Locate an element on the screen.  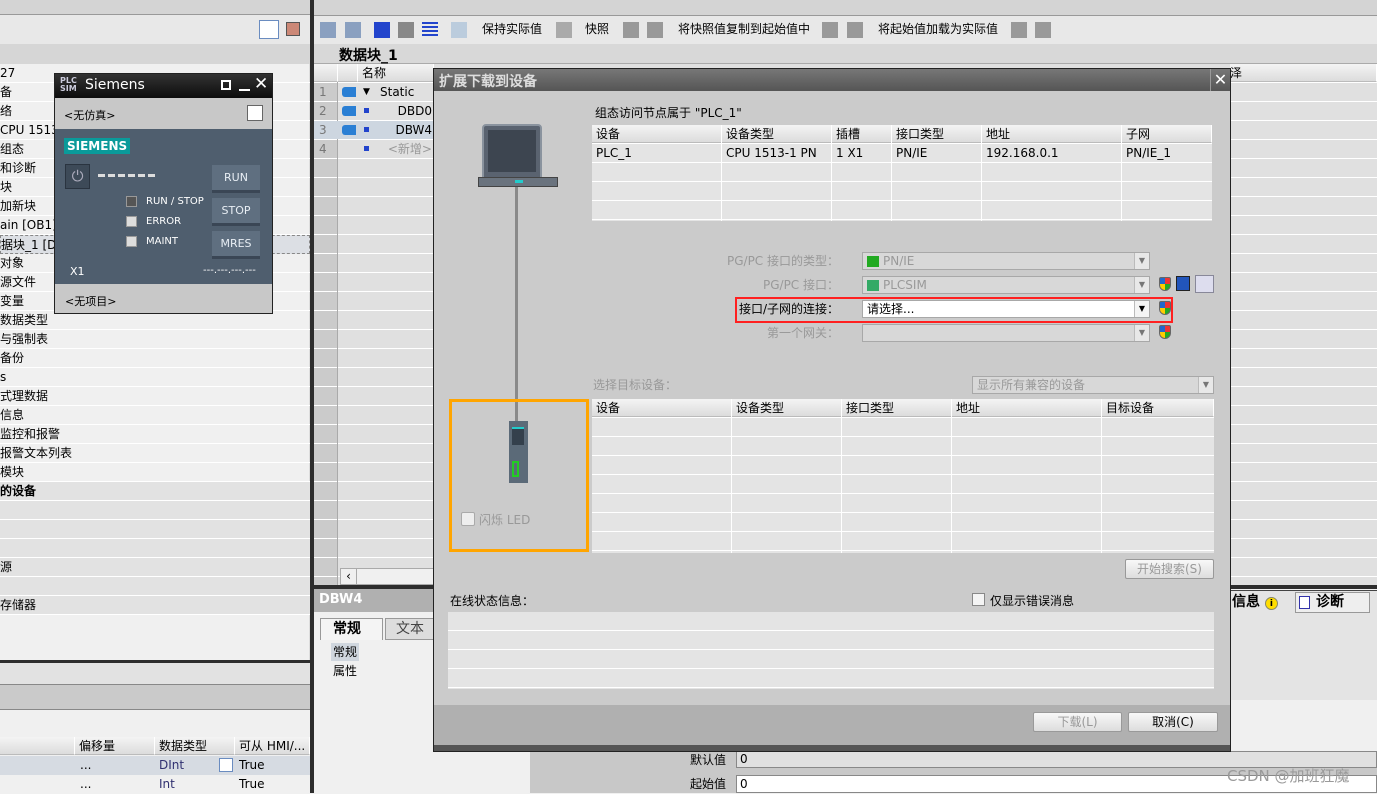
scroll-left-icon: ‹ is located at coordinates (349, 576).